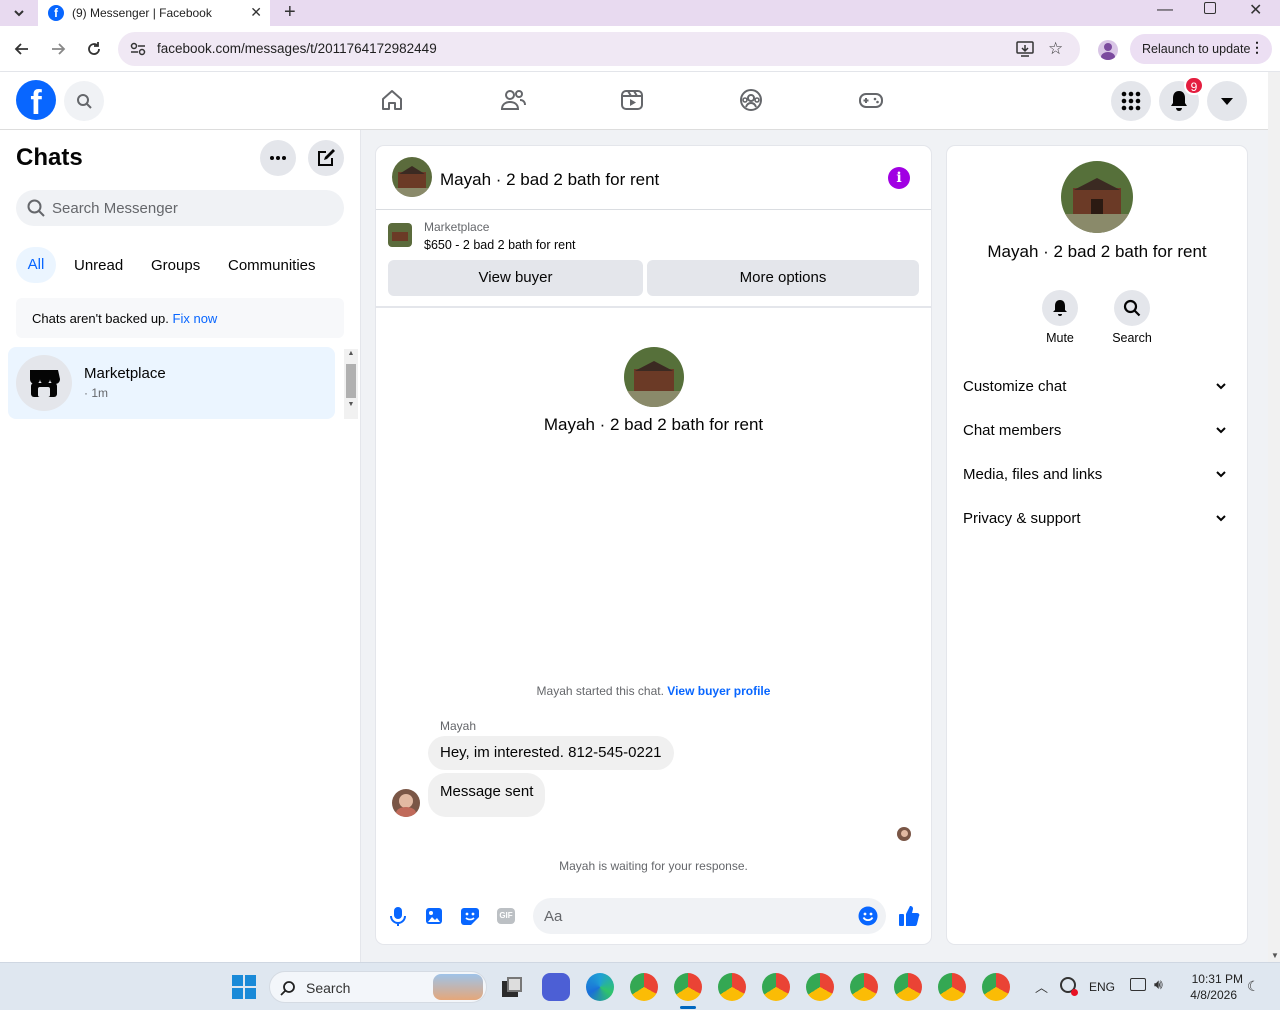 Image resolution: width=1280 pixels, height=1010 pixels. Describe the element at coordinates (138, 49) in the screenshot. I see `site-info-icon` at that location.